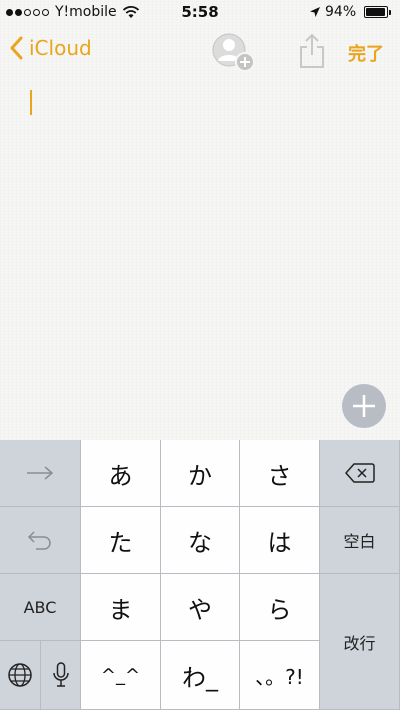  Describe the element at coordinates (200, 675) in the screenshot. I see `kana-key-wa: わ_` at that location.